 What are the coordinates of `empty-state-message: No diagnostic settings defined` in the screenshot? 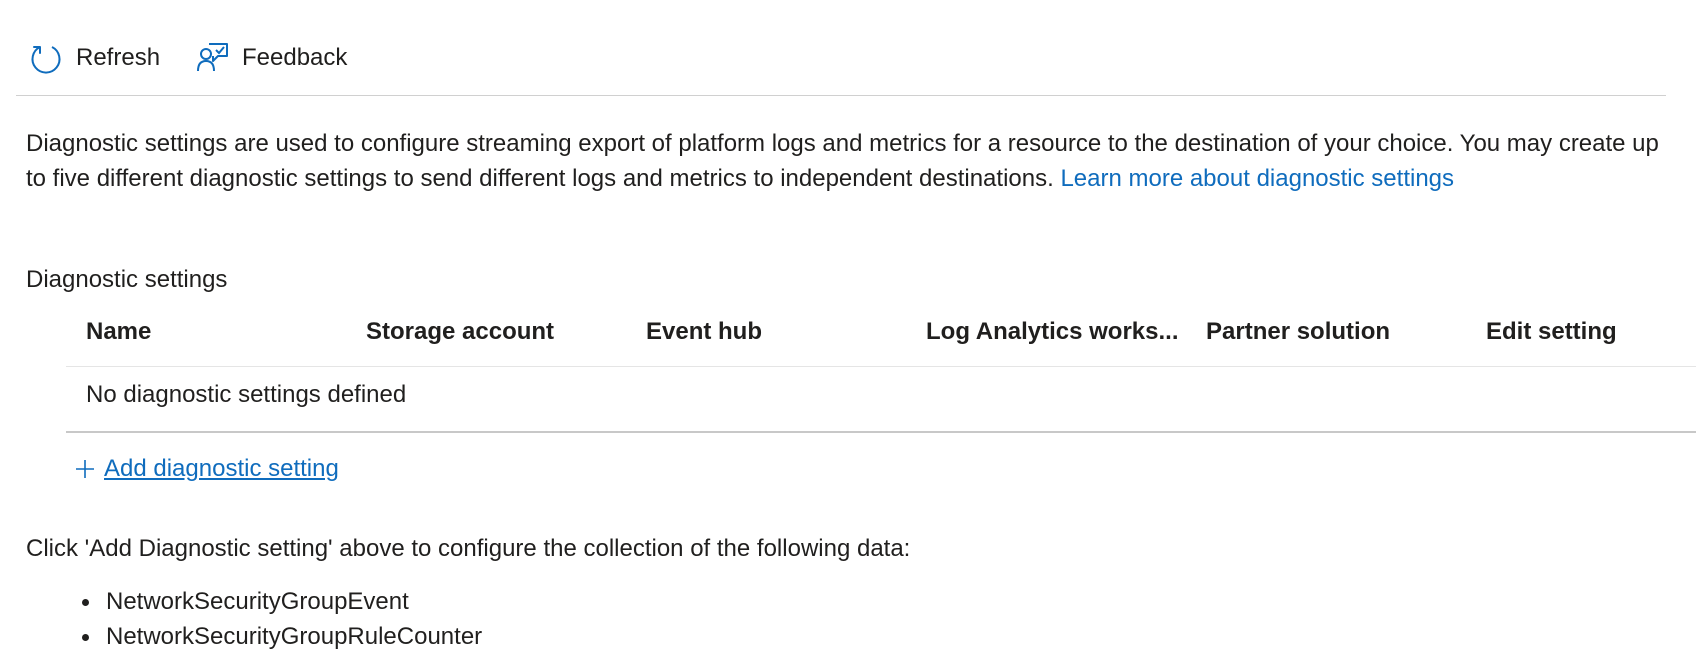 It's located at (246, 394).